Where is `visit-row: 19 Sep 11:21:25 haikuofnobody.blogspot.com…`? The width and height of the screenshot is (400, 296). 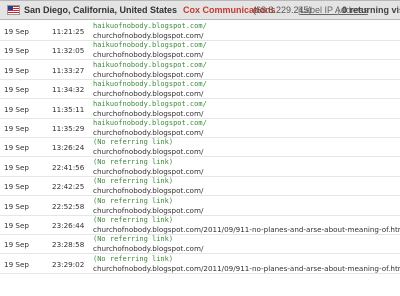
visit-row: 19 Sep 11:21:25 haikuofnobody.blogspot.com… is located at coordinates (200, 31).